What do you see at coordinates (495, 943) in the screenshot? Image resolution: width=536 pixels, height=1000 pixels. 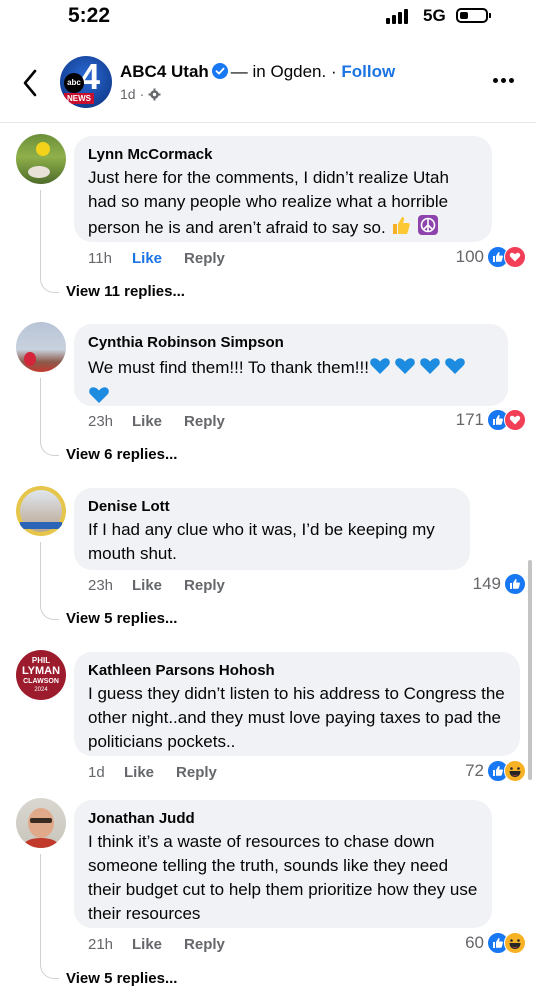 I see `reaction-summary: 60` at bounding box center [495, 943].